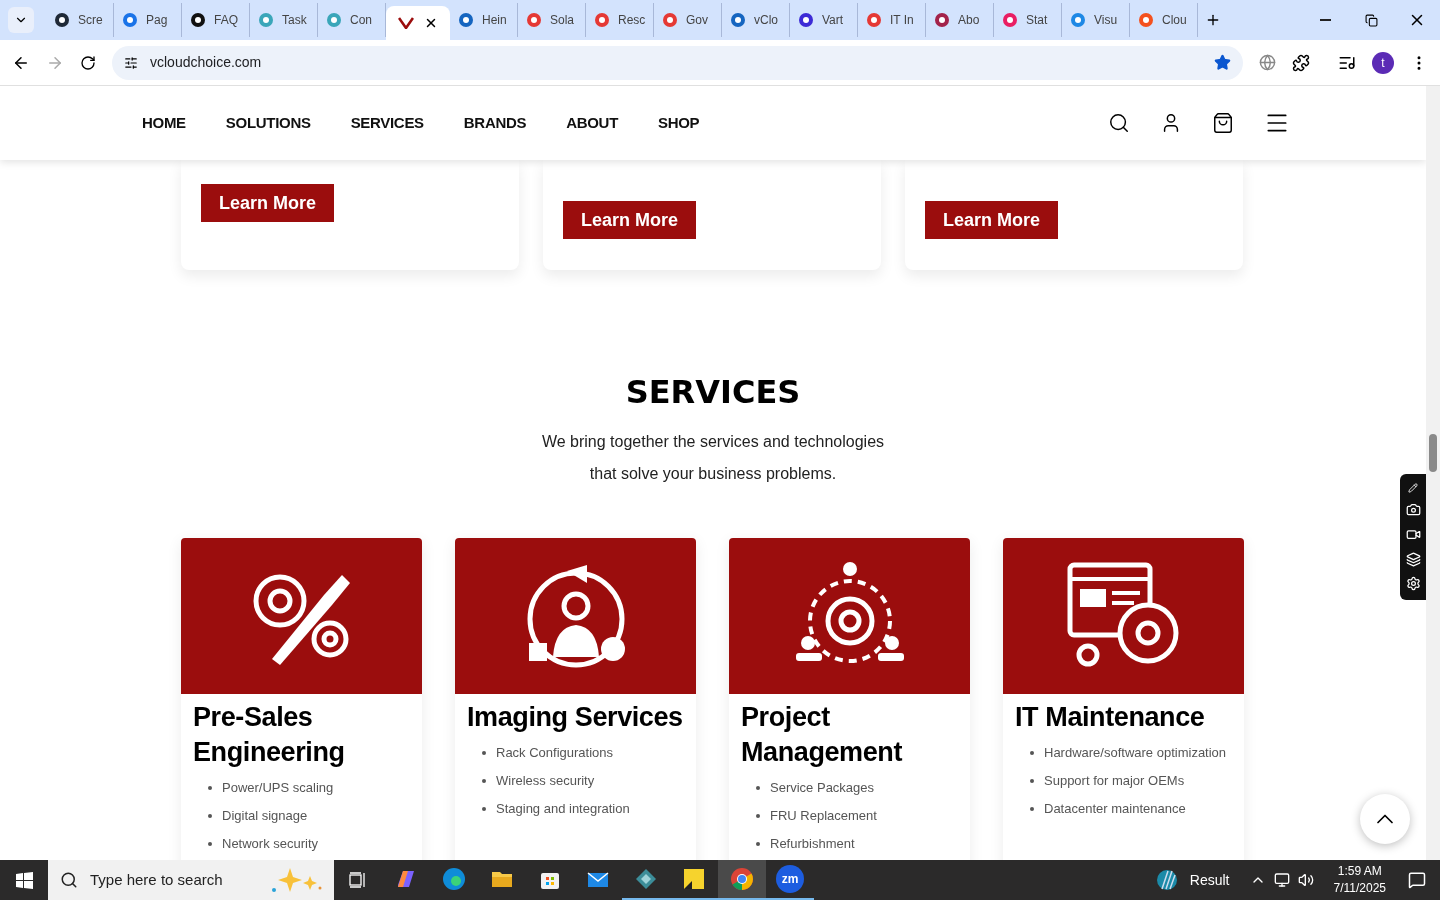  What do you see at coordinates (1325, 20) in the screenshot?
I see `minimize-icon` at bounding box center [1325, 20].